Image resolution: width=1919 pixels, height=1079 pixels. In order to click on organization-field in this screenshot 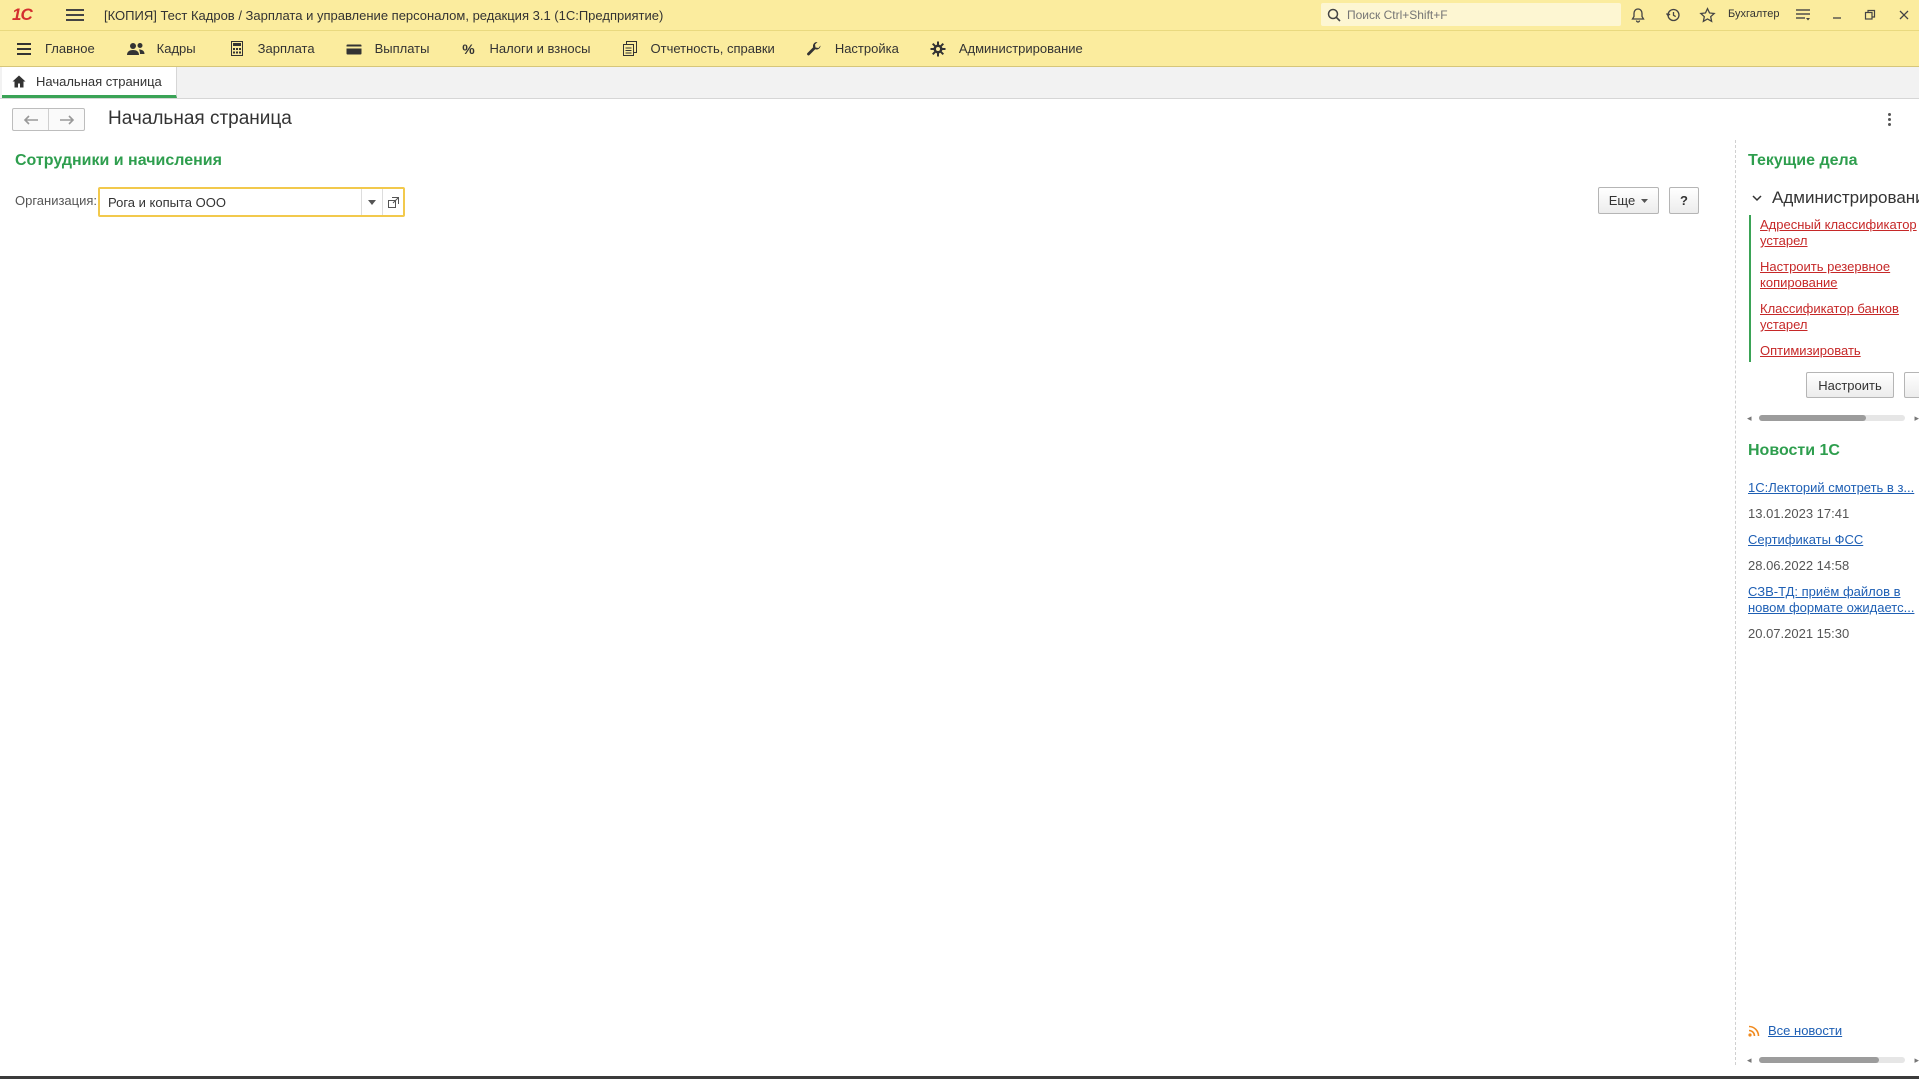, I will do `click(251, 202)`.